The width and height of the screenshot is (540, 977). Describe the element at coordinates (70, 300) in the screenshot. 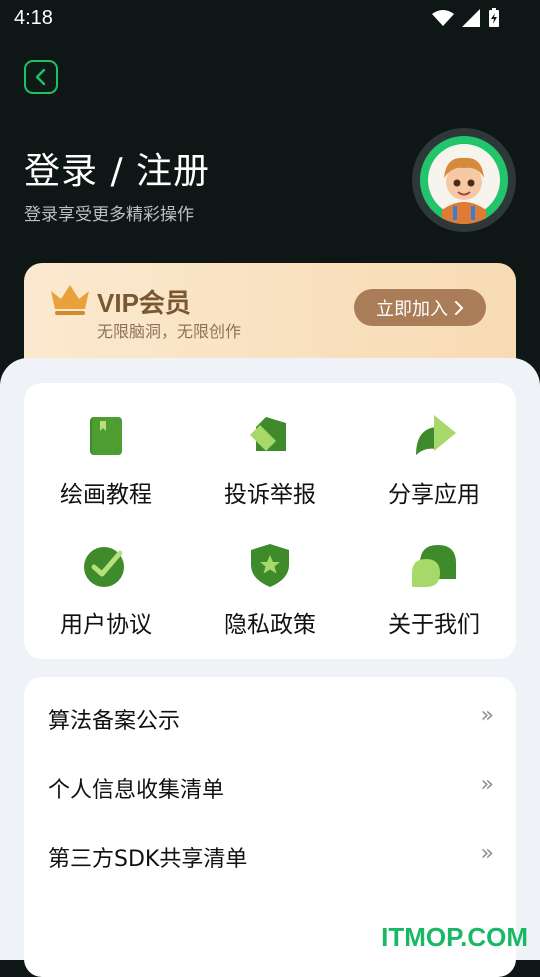

I see `crown-icon` at that location.